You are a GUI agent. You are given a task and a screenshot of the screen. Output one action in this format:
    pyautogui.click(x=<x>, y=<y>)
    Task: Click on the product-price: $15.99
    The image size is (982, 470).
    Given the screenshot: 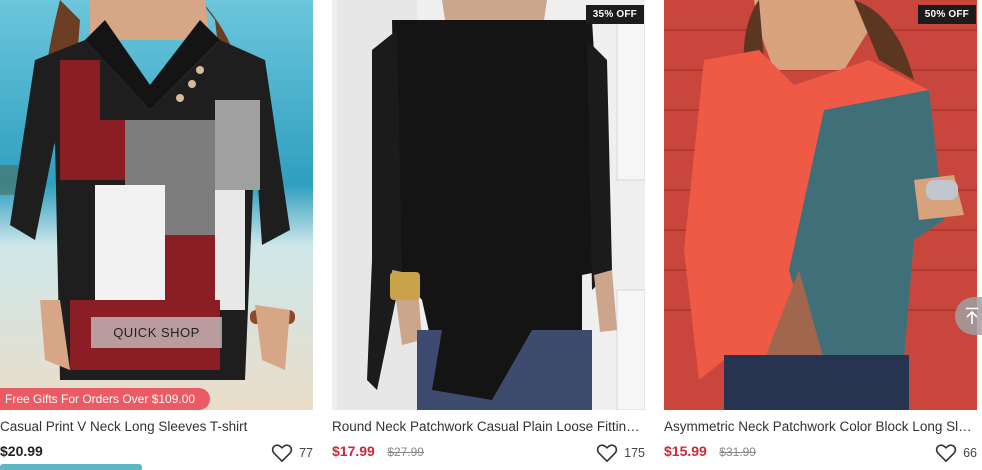 What is the action you would take?
    pyautogui.click(x=685, y=451)
    